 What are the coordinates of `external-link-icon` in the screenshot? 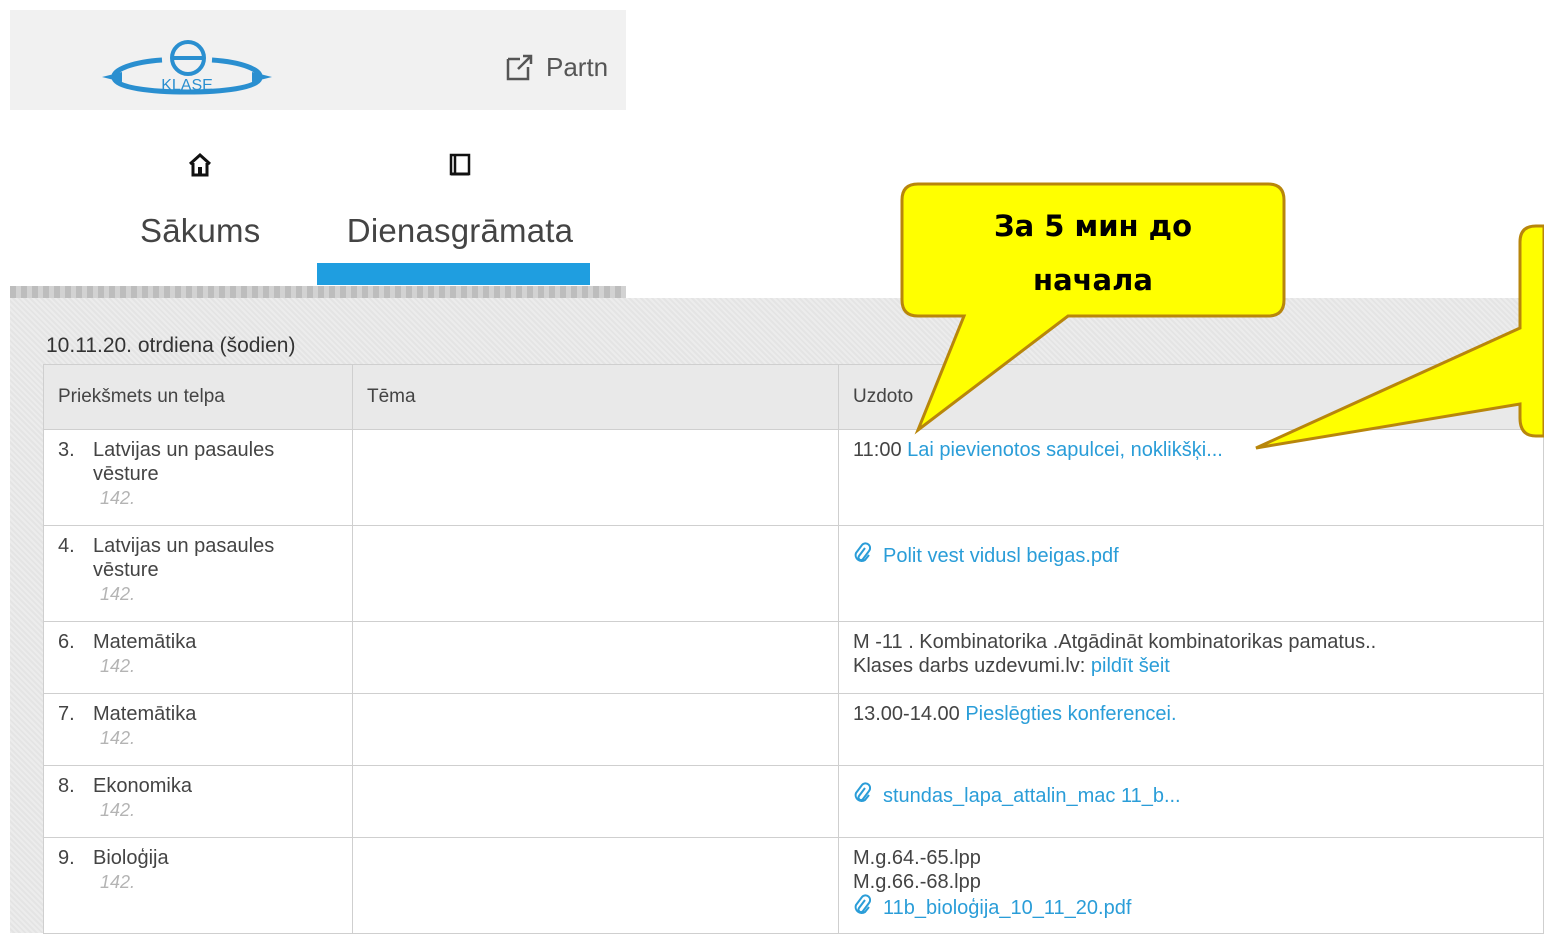 It's located at (519, 67).